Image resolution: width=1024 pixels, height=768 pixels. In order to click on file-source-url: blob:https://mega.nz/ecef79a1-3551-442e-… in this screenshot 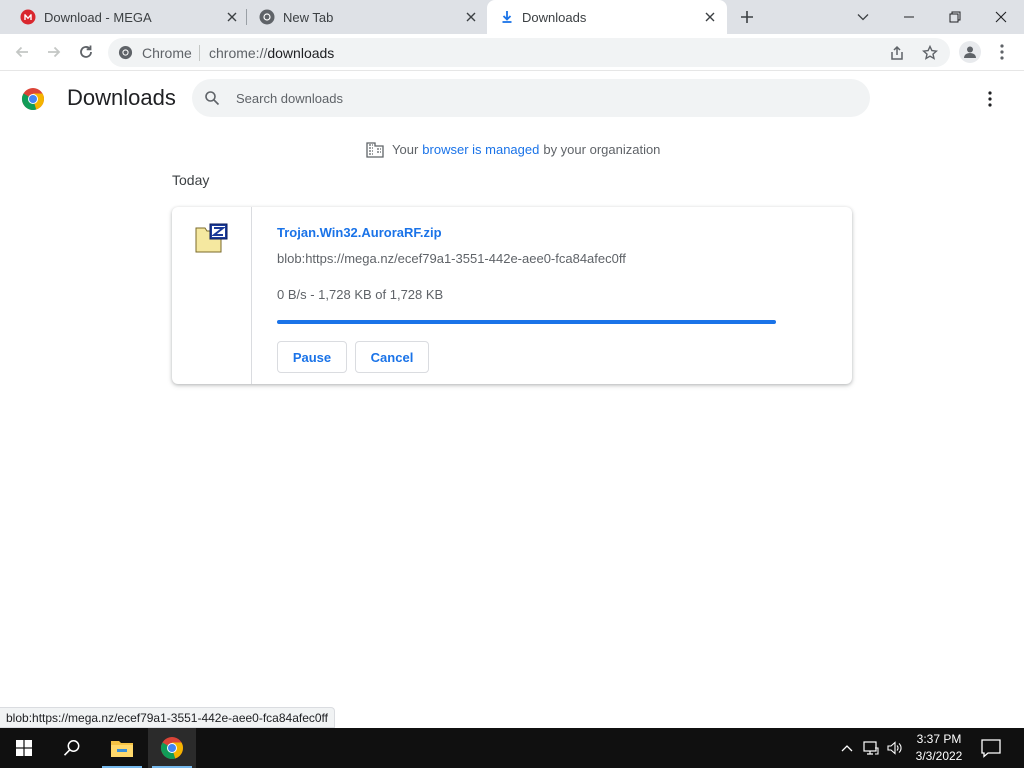, I will do `click(451, 258)`.